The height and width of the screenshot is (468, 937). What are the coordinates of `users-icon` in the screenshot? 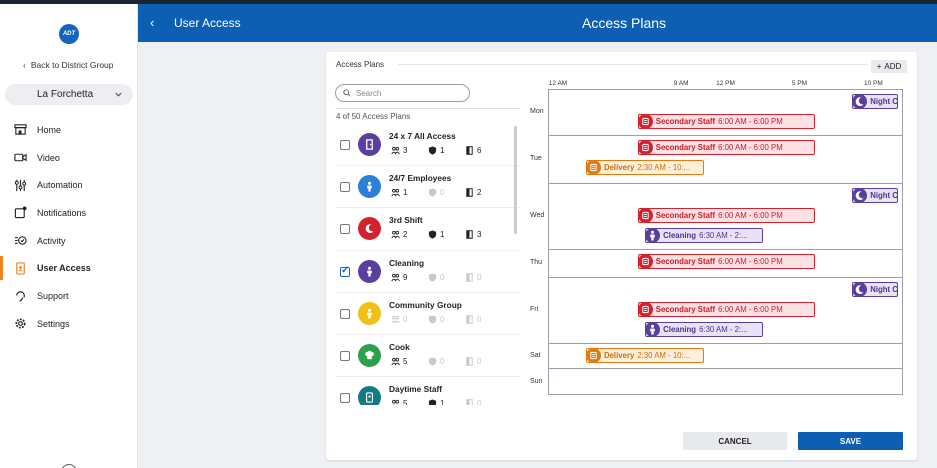 It's located at (395, 235).